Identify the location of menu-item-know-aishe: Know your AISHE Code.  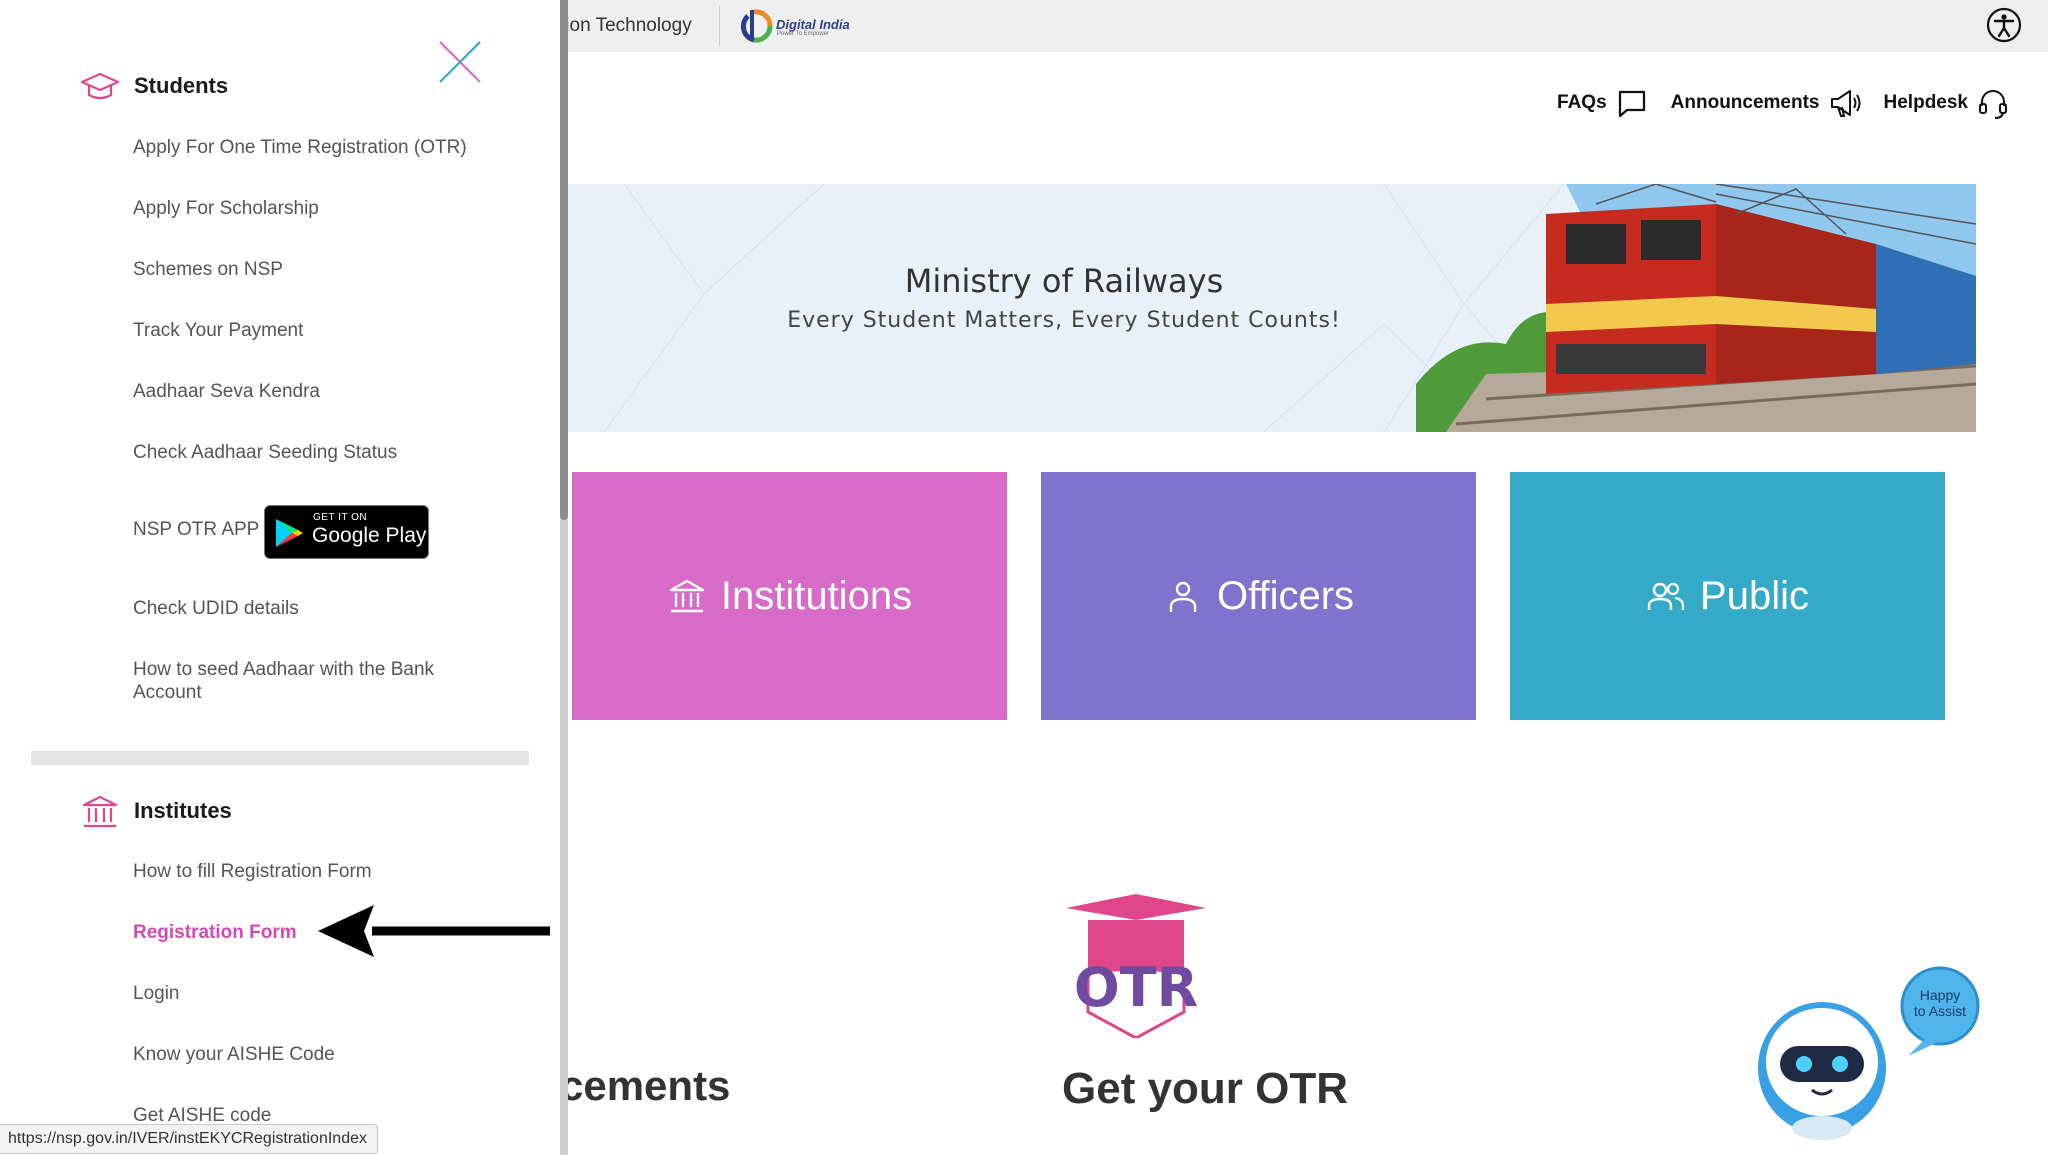
(234, 1054).